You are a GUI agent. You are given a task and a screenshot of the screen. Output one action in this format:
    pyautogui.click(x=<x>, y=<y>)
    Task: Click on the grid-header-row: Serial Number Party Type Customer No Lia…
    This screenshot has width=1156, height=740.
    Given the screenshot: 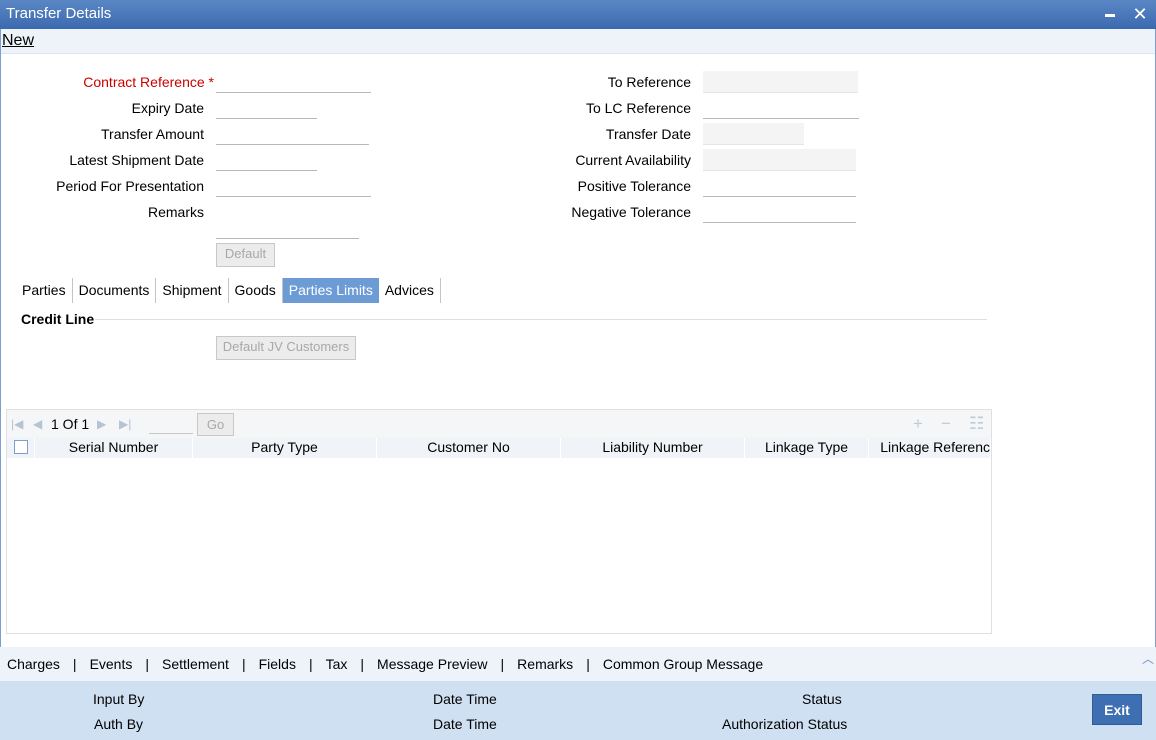 What is the action you would take?
    pyautogui.click(x=499, y=448)
    